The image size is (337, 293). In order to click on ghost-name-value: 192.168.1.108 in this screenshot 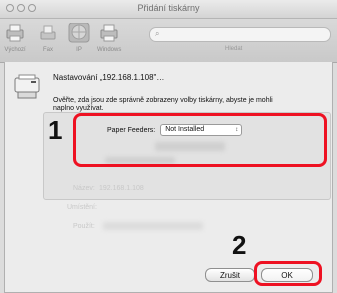, I will do `click(121, 188)`.